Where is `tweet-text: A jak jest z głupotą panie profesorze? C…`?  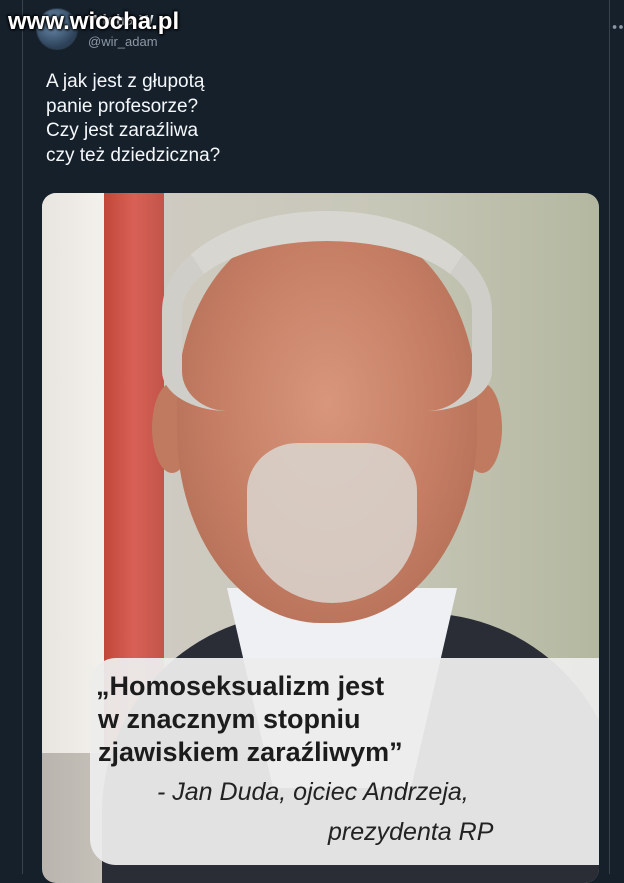 tweet-text: A jak jest z głupotą panie profesorze? C… is located at coordinates (296, 119).